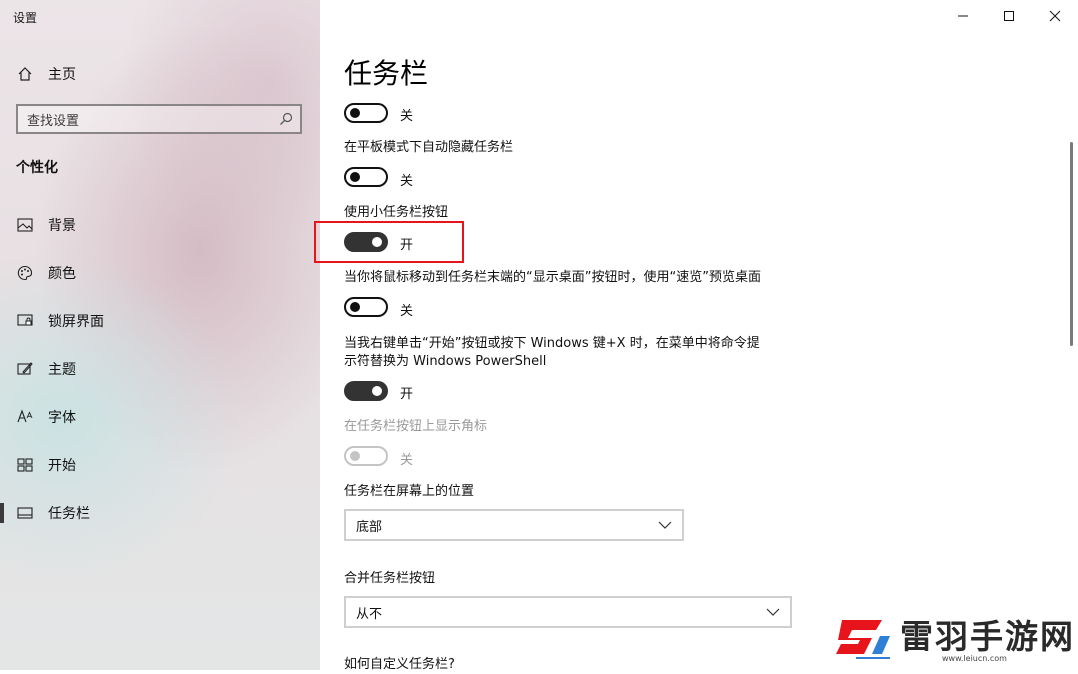 Image resolution: width=1078 pixels, height=674 pixels. I want to click on position-value: 底部, so click(369, 527).